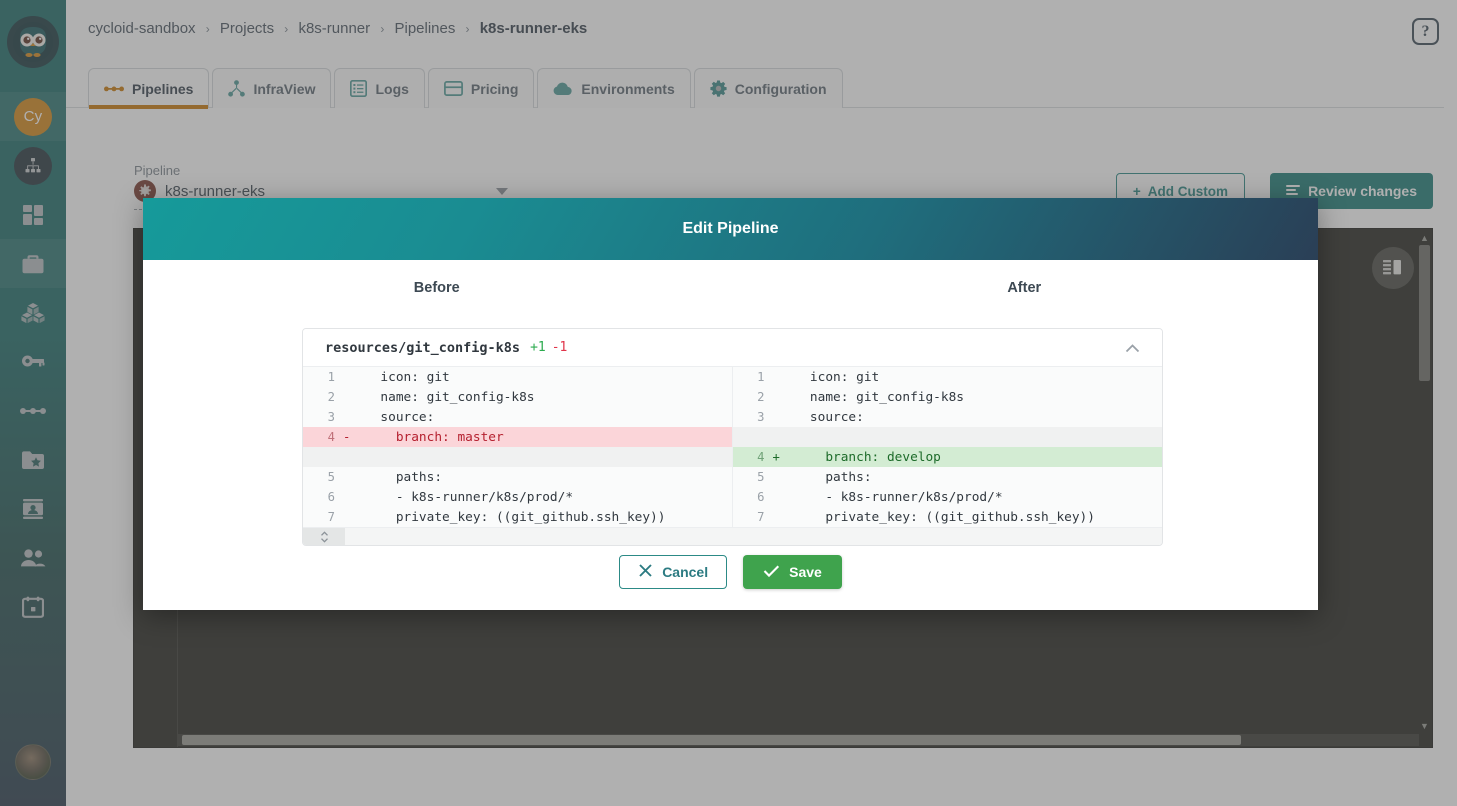 This screenshot has height=806, width=1457. I want to click on diff-cell-right: 7 private_key: ((git_github.ssh_key)), so click(947, 517).